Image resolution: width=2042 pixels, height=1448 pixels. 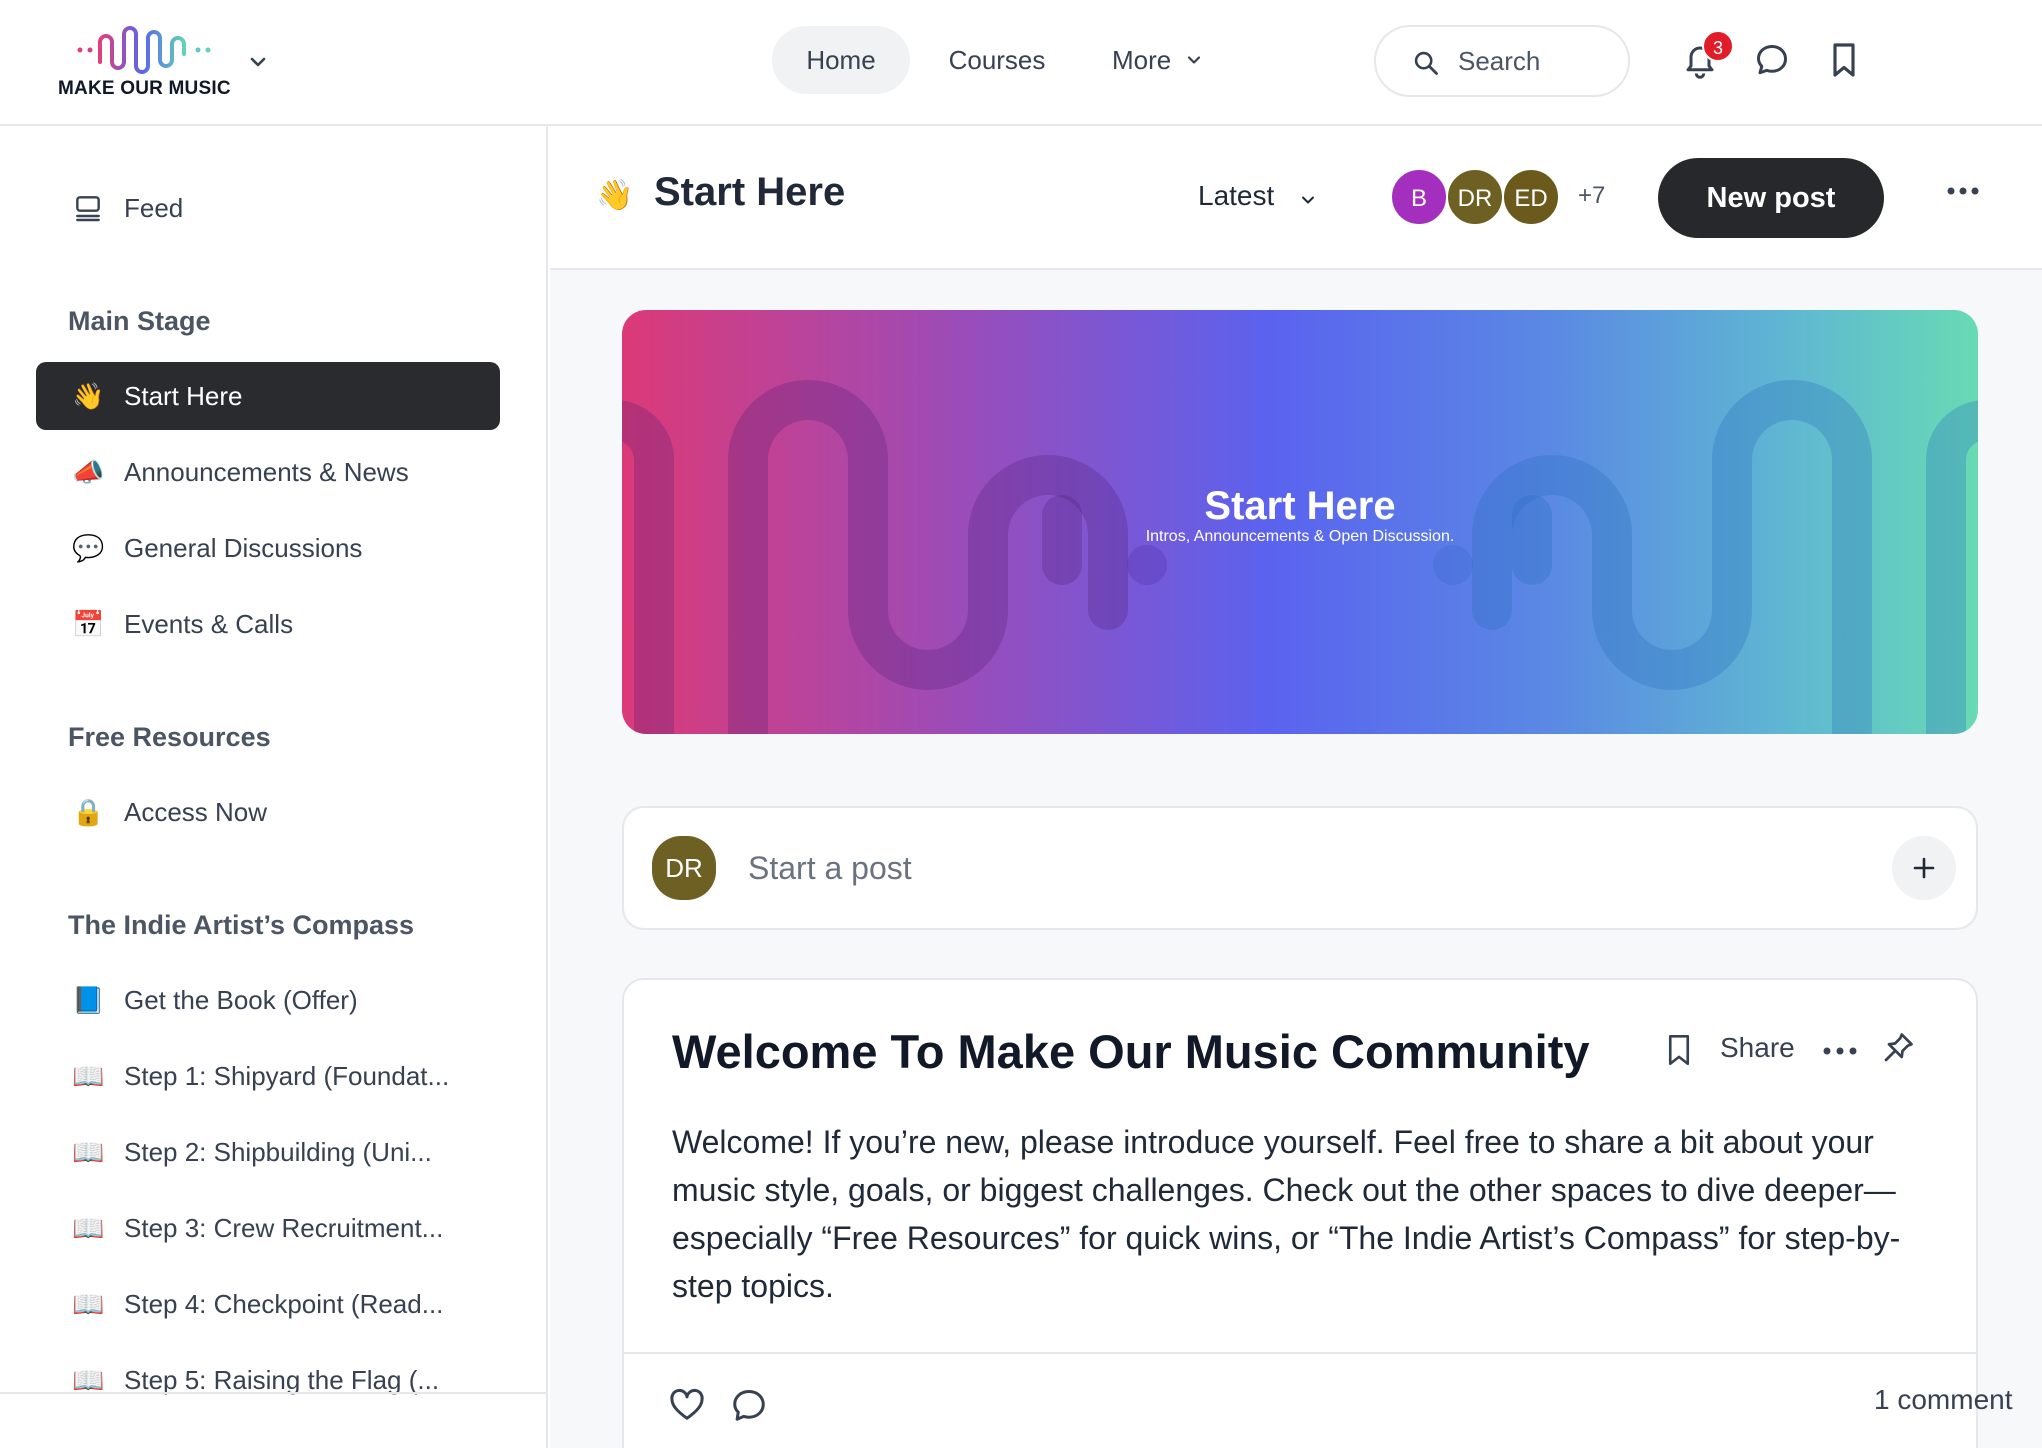 I want to click on brand-logo: MAKE OUR MUSIC, so click(x=145, y=62).